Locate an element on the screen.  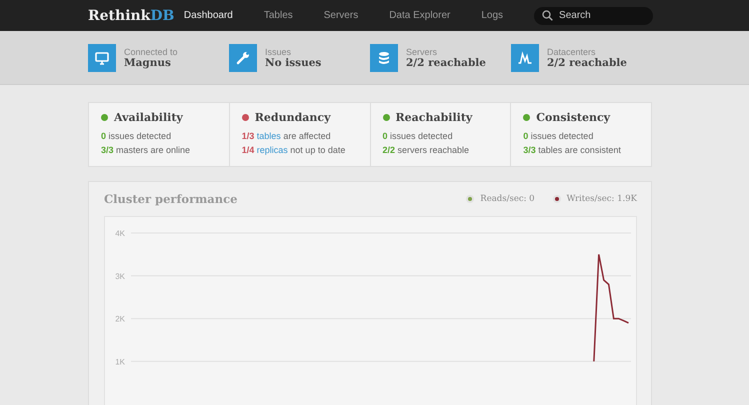
issue-line: 3/3 masters are online is located at coordinates (146, 150).